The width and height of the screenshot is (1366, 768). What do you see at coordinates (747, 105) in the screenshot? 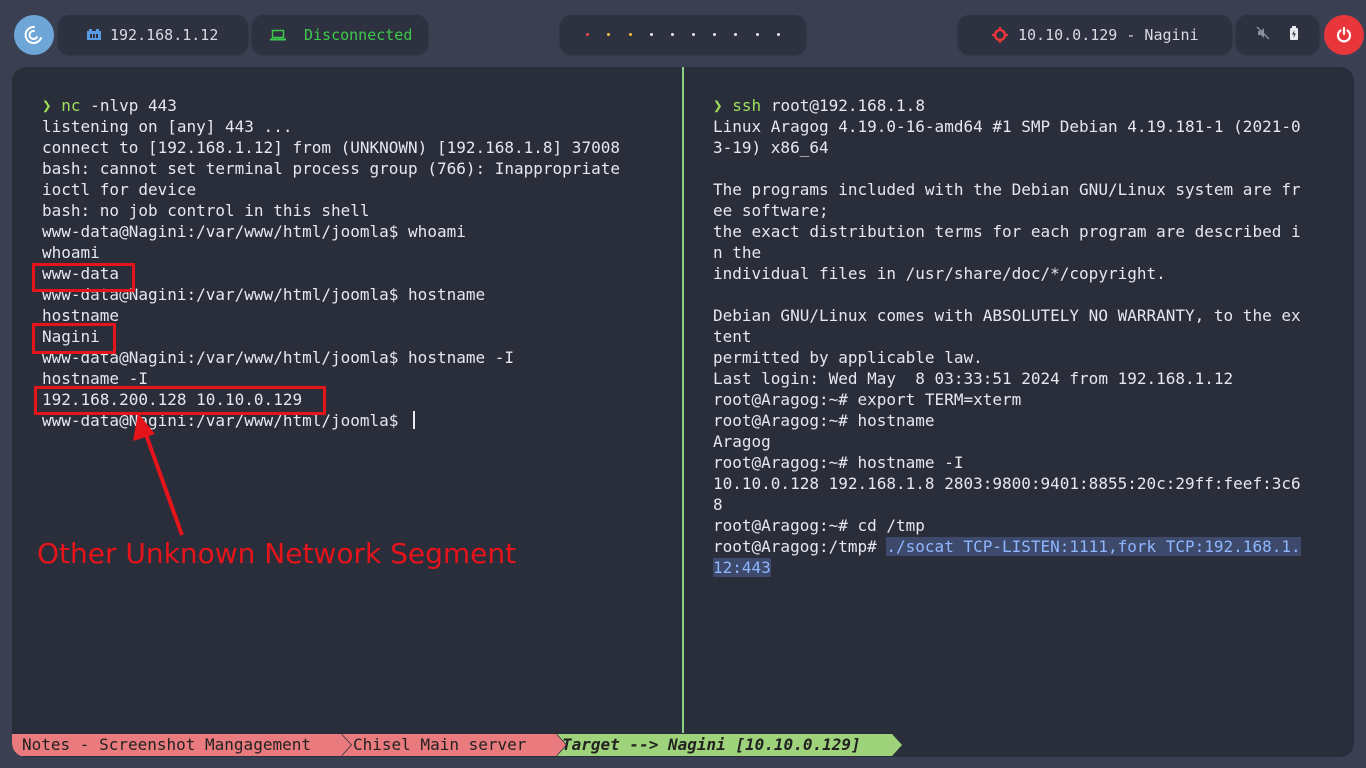
I see `command-name: ssh` at bounding box center [747, 105].